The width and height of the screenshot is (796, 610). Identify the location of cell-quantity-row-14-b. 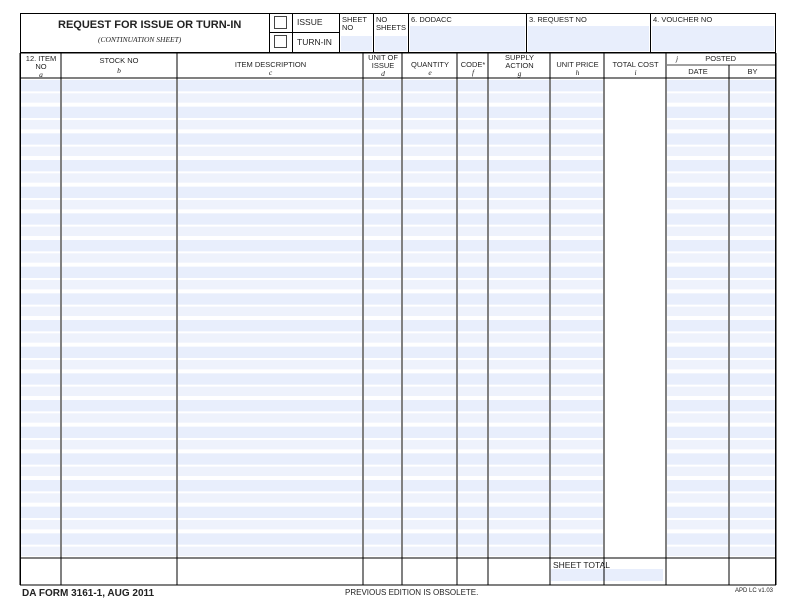
(429, 445).